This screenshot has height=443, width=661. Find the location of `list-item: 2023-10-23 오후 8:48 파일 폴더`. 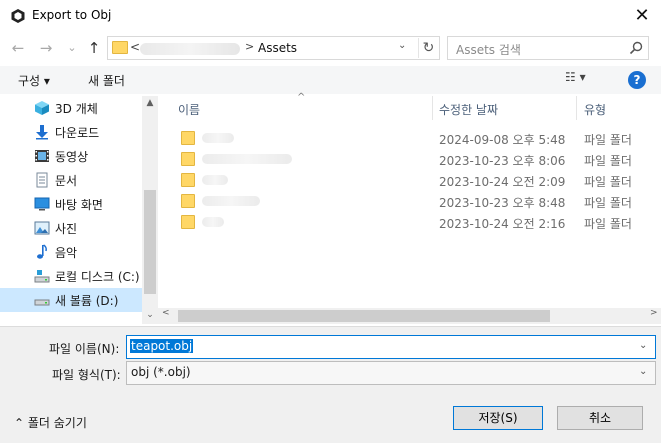

list-item: 2023-10-23 오후 8:48 파일 폴더 is located at coordinates (412, 201).